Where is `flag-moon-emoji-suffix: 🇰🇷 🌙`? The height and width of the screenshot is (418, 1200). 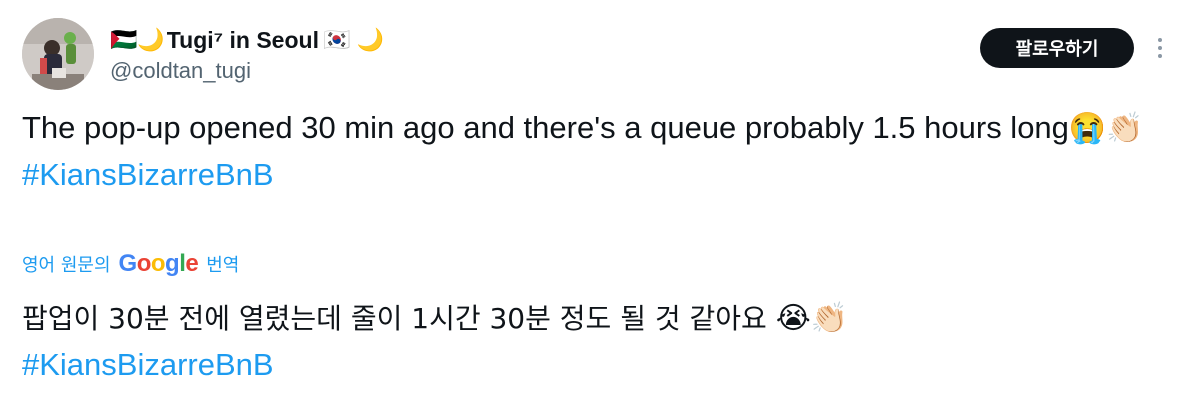 flag-moon-emoji-suffix: 🇰🇷 🌙 is located at coordinates (353, 39).